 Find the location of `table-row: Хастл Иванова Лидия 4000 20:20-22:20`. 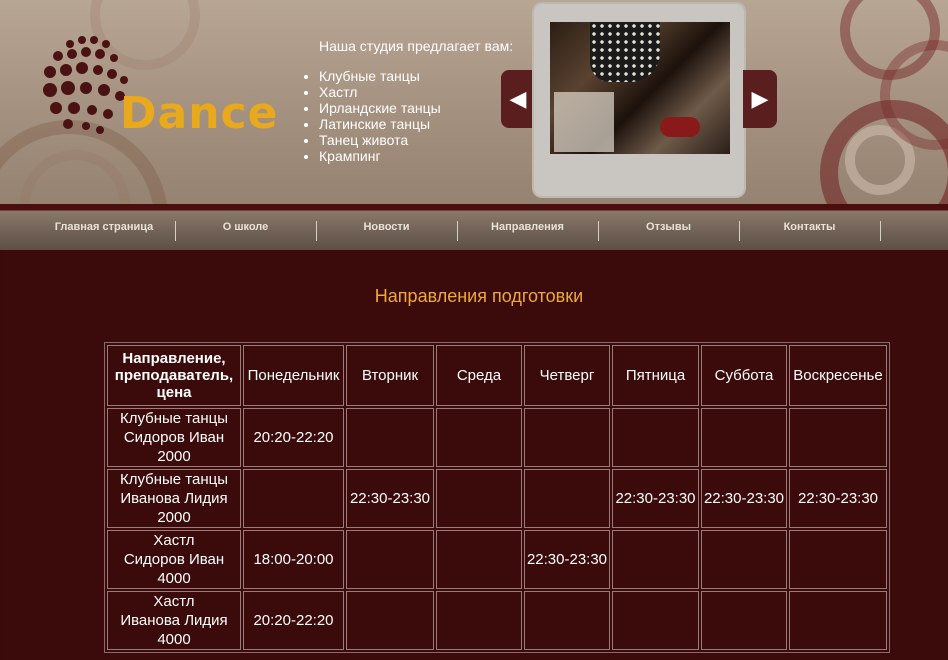

table-row: Хастл Иванова Лидия 4000 20:20-22:20 is located at coordinates (497, 620).